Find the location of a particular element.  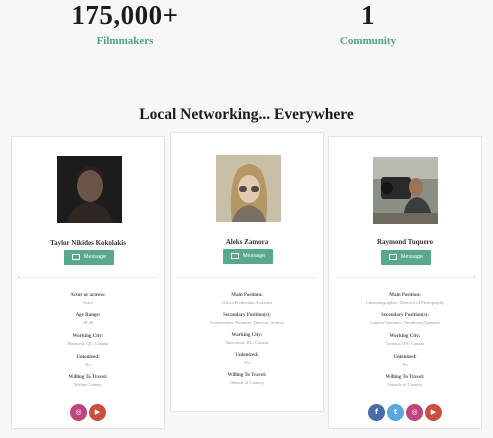

profile-name: Raymond Tuquero is located at coordinates (405, 242).